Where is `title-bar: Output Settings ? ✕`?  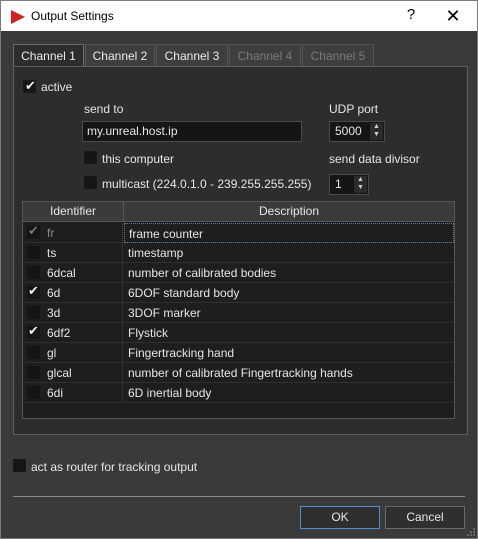 title-bar: Output Settings ? ✕ is located at coordinates (239, 15).